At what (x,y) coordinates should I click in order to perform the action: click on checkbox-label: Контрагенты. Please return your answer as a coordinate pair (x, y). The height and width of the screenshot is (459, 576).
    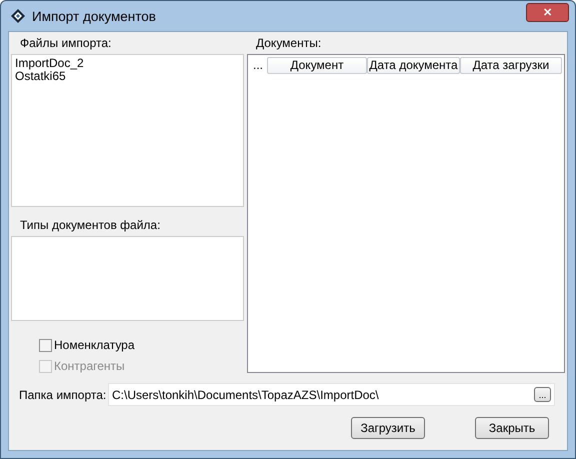
    Looking at the image, I should click on (89, 366).